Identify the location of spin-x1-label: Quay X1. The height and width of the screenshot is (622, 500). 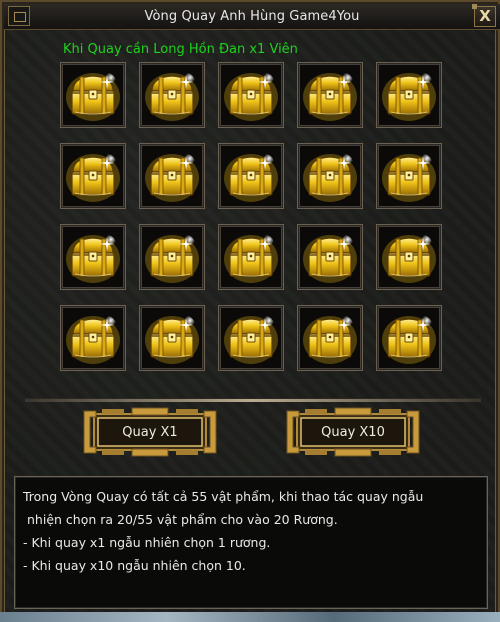
(150, 432).